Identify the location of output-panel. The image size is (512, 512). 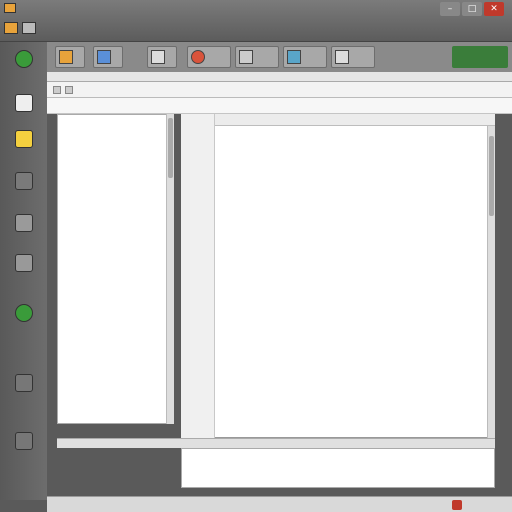
(338, 468).